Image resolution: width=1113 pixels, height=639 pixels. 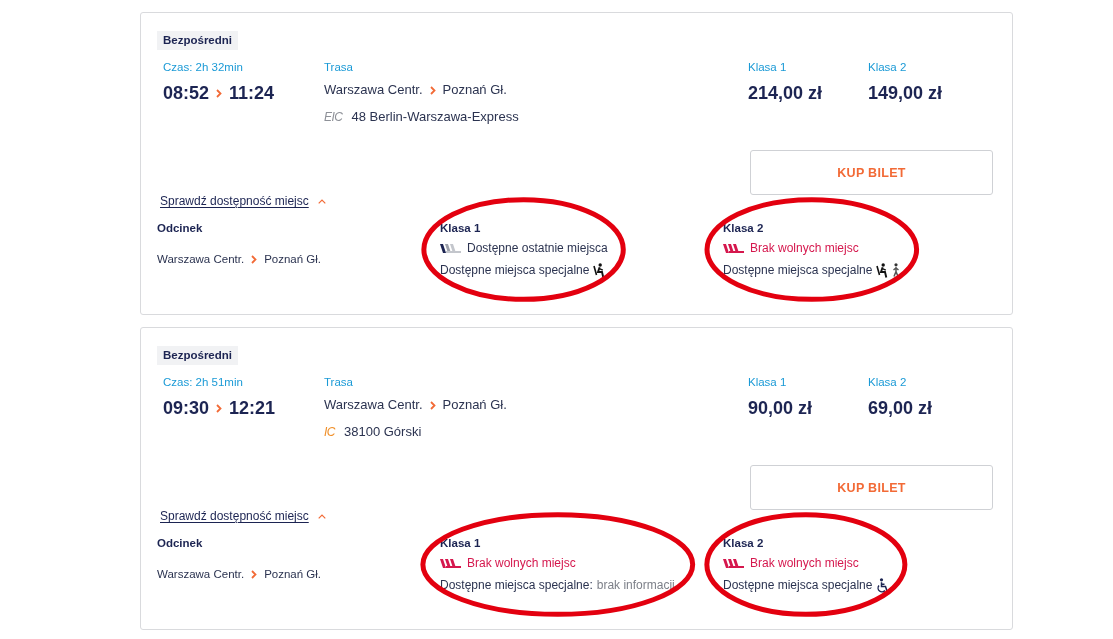 I want to click on train-name: 38100 Górski, so click(x=383, y=432).